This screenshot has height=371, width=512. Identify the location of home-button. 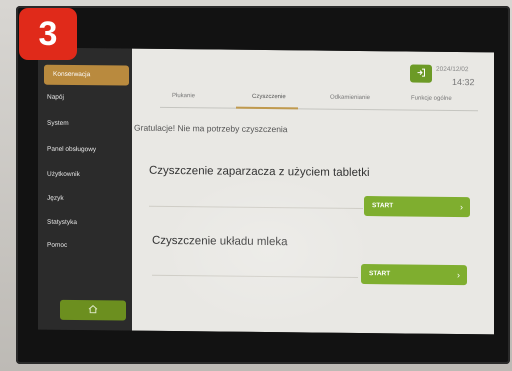
(93, 310).